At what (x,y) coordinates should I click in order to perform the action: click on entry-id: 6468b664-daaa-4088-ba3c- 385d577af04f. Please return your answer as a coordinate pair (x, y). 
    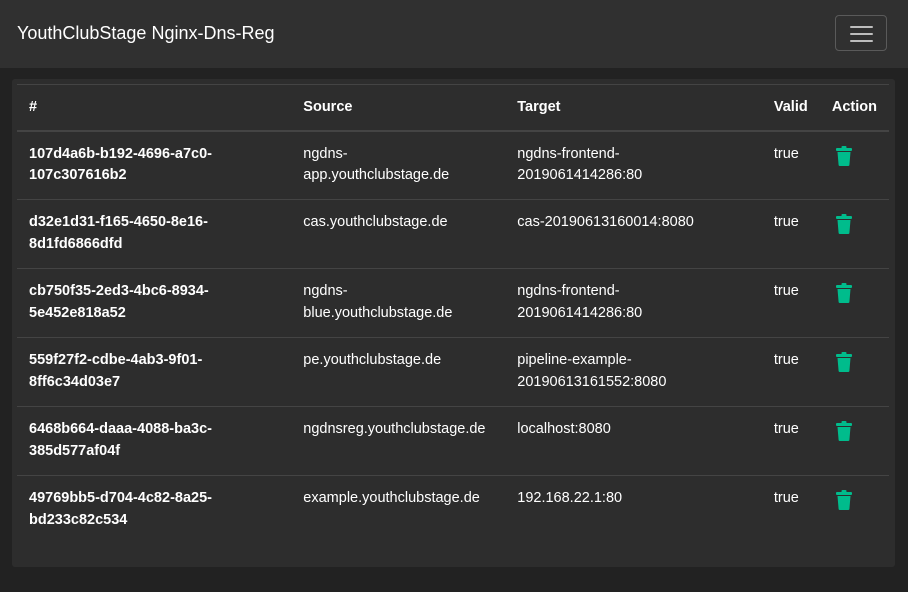
    Looking at the image, I should click on (154, 441).